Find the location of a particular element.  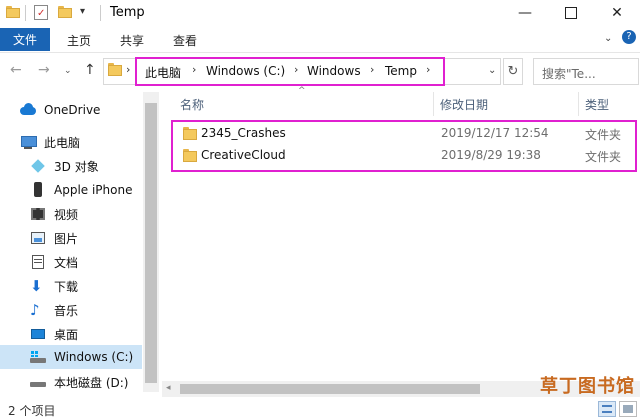

minimize-button: — is located at coordinates (525, 13).